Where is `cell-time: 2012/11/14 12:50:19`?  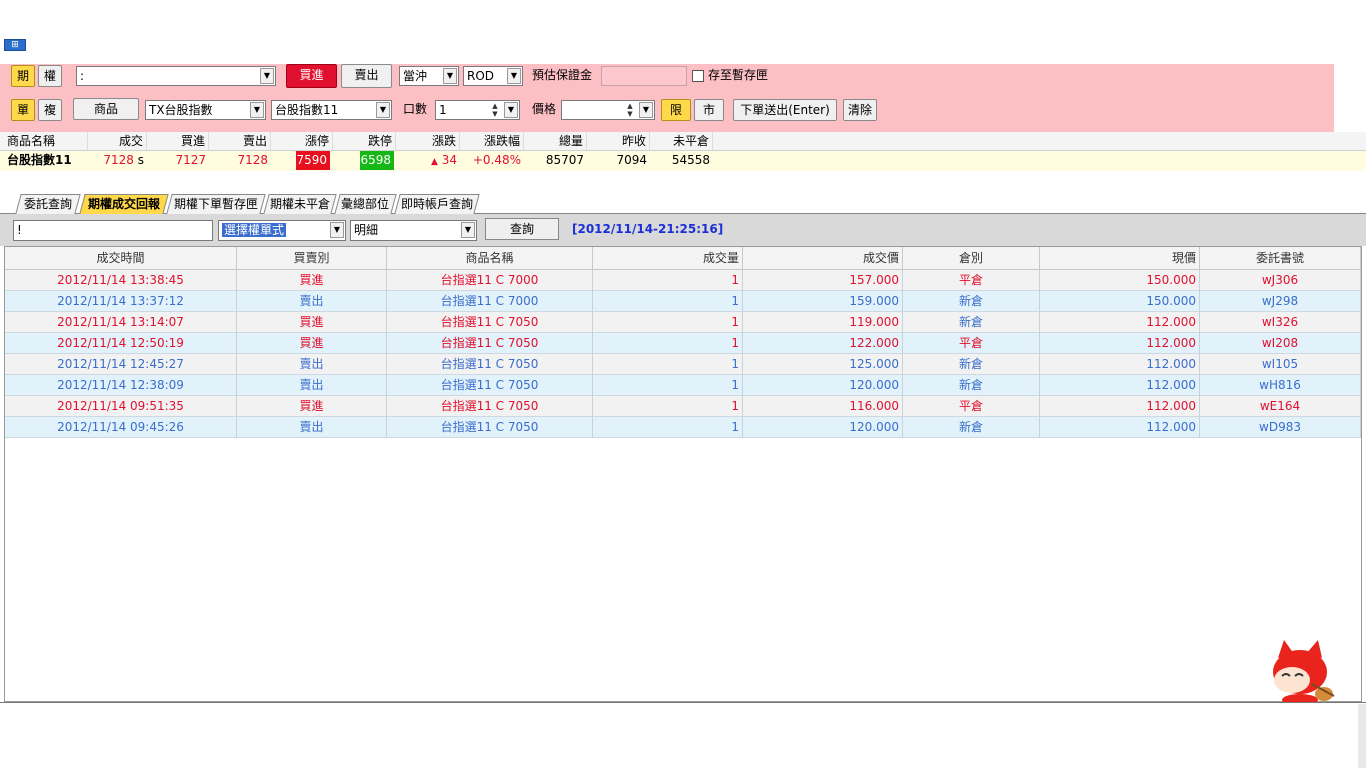
cell-time: 2012/11/14 12:50:19 is located at coordinates (121, 343).